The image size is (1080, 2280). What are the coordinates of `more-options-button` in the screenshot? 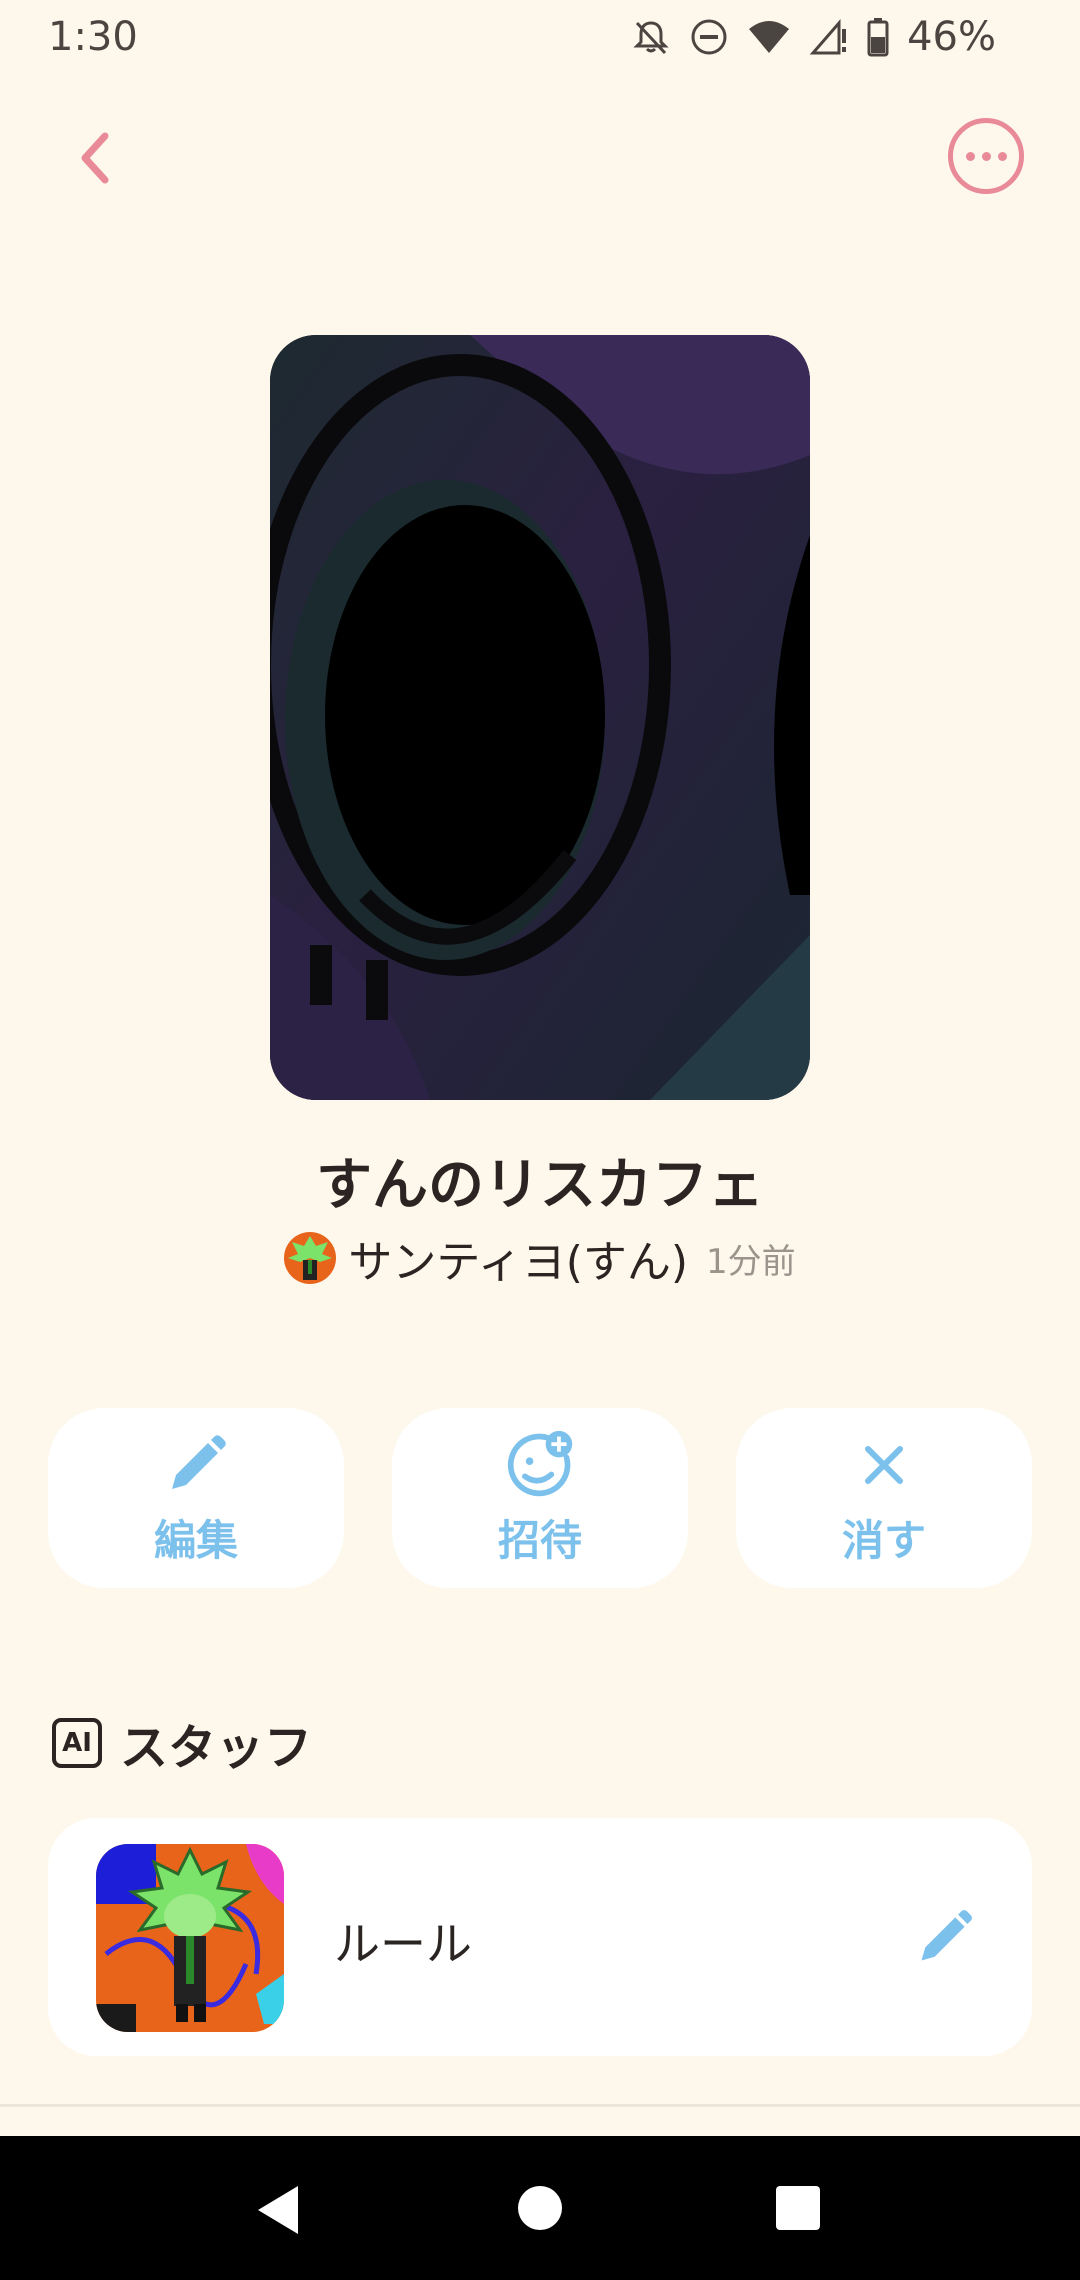 It's located at (986, 156).